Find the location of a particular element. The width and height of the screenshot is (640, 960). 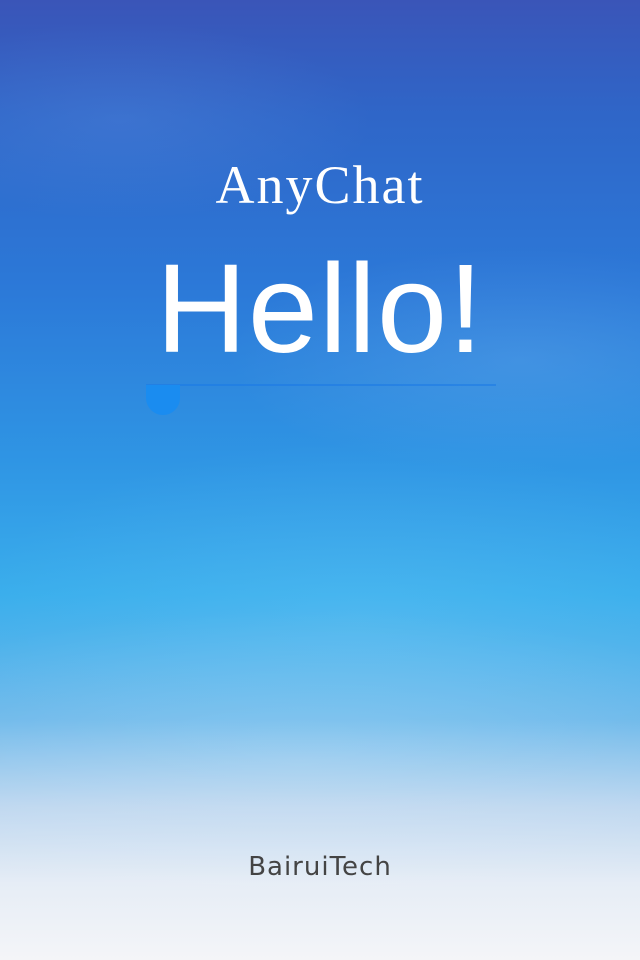

company-footer: BairuiTech is located at coordinates (320, 867).